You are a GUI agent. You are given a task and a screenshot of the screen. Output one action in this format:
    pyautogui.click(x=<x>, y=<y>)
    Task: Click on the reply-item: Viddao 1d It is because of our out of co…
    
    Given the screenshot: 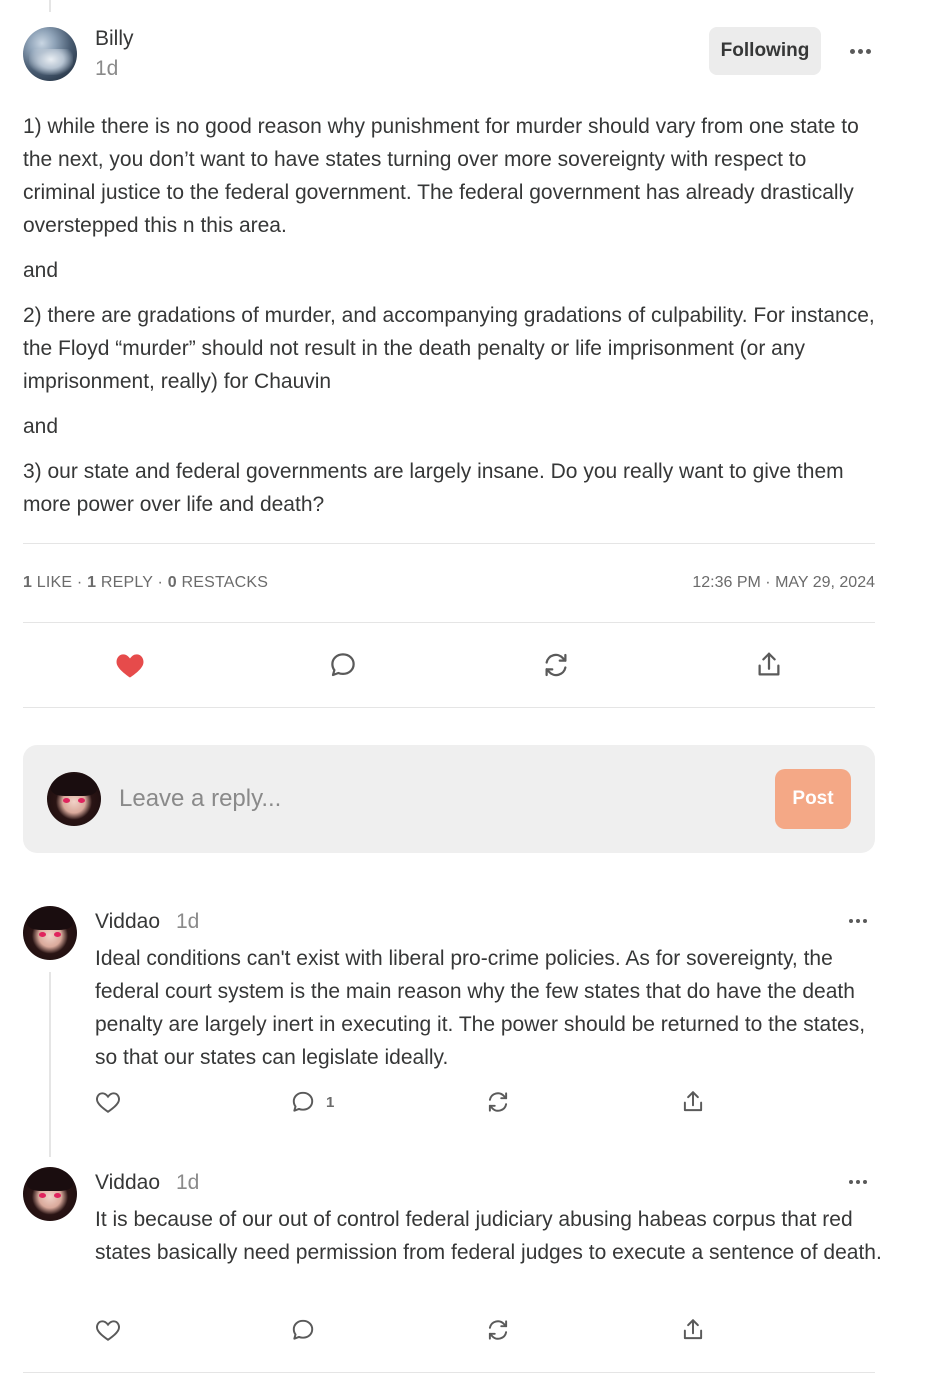 What is the action you would take?
    pyautogui.click(x=453, y=1264)
    